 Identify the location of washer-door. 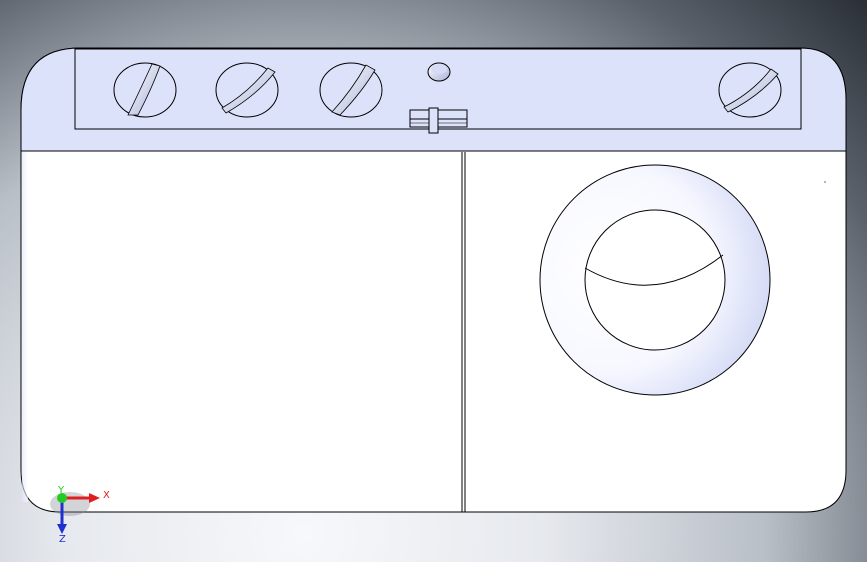
(655, 280).